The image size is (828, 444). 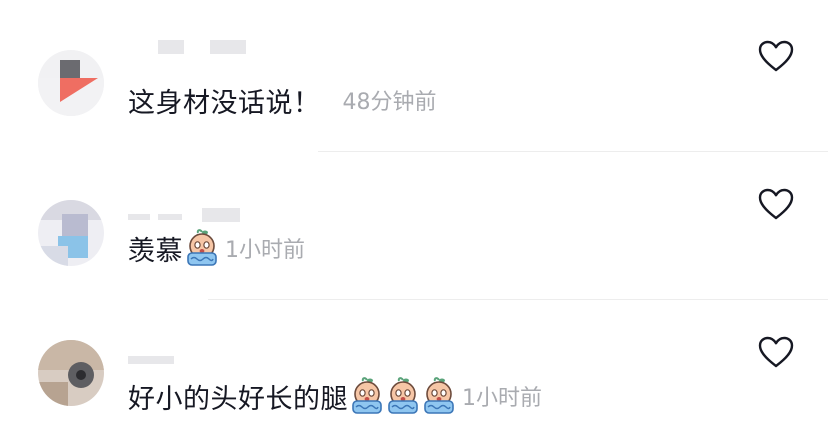 What do you see at coordinates (224, 103) in the screenshot?
I see `comment-text: 这身材没话说！` at bounding box center [224, 103].